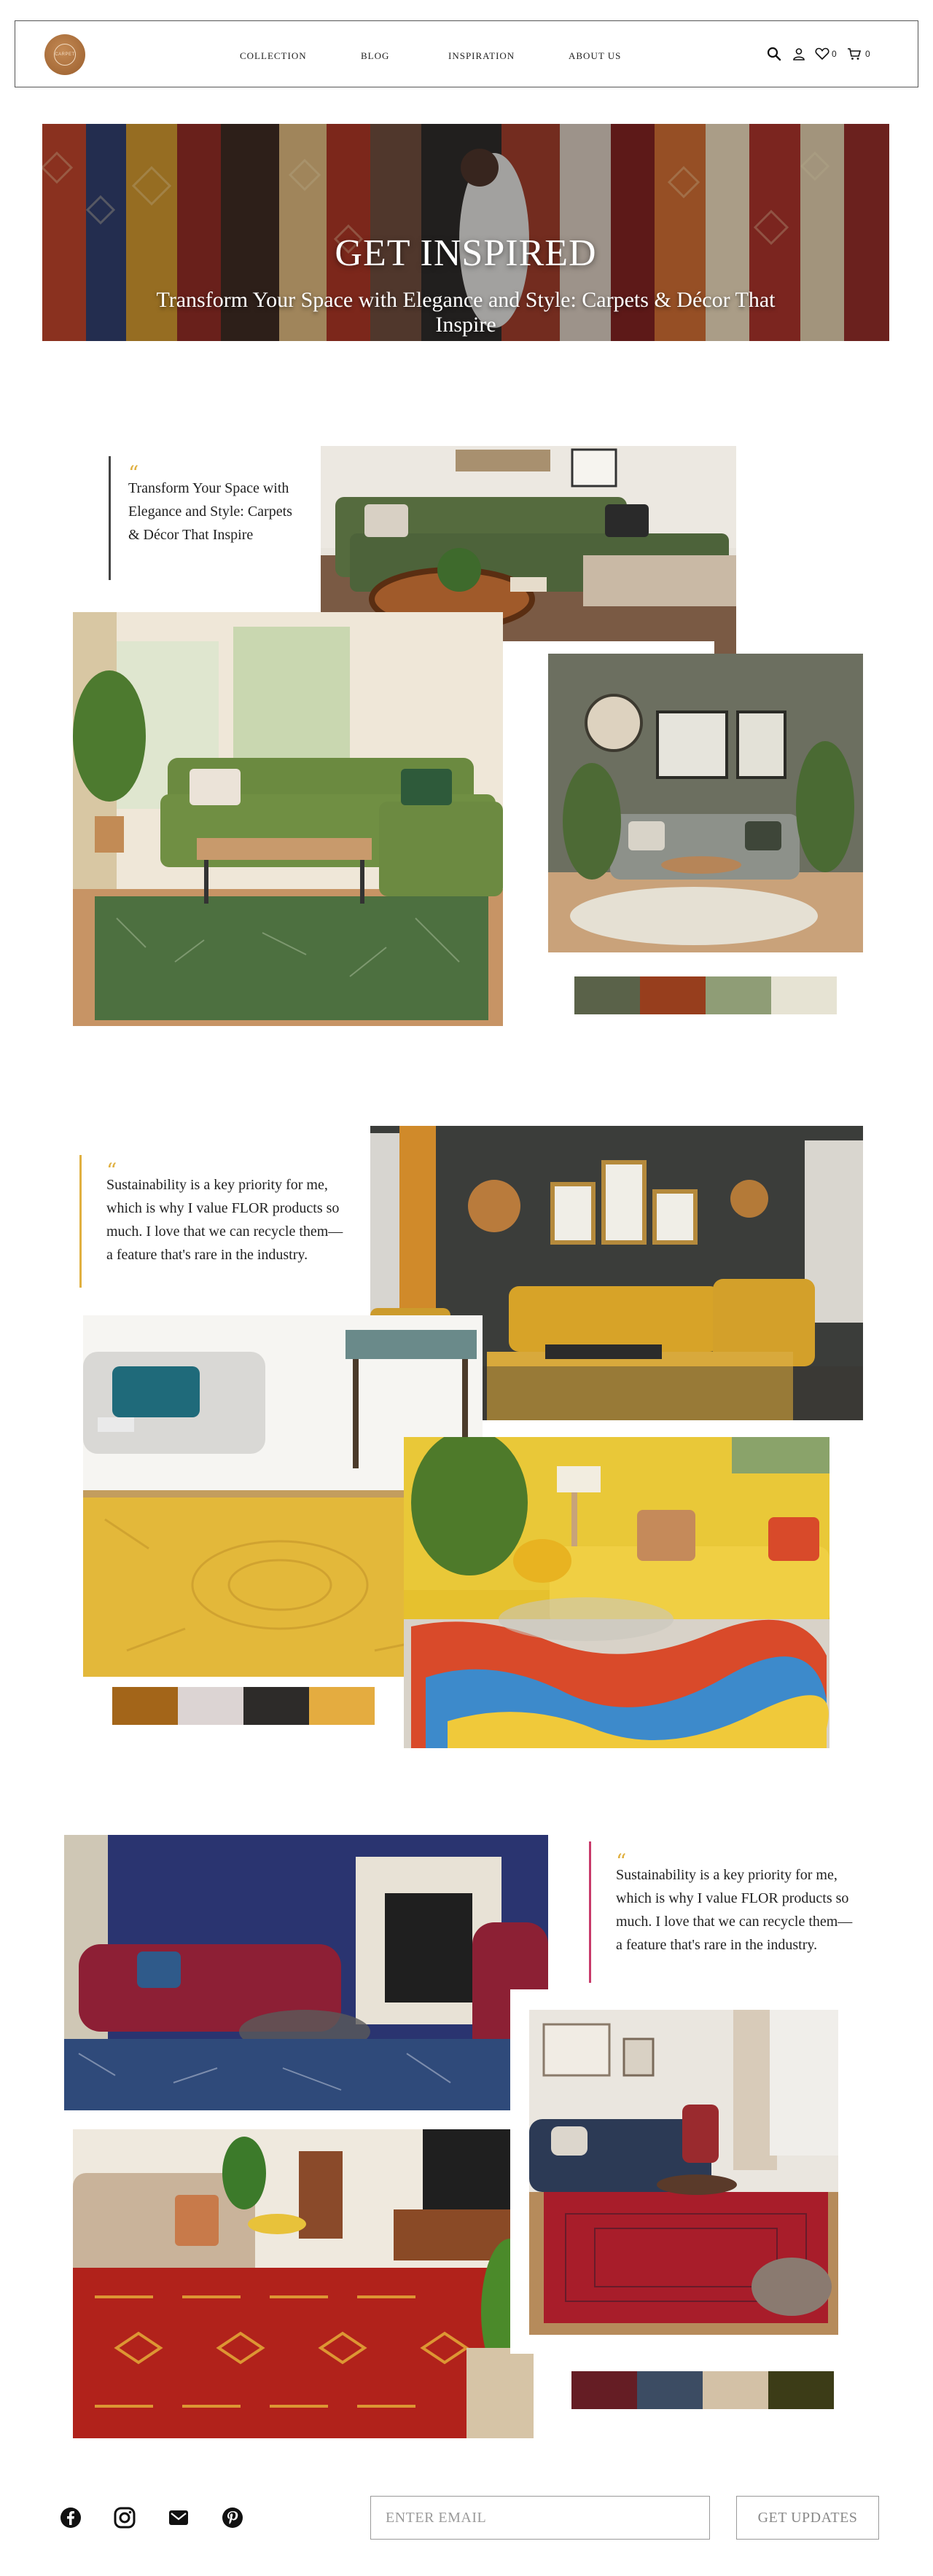 The image size is (933, 2576). I want to click on hero-title: GET INSPIRED, so click(466, 253).